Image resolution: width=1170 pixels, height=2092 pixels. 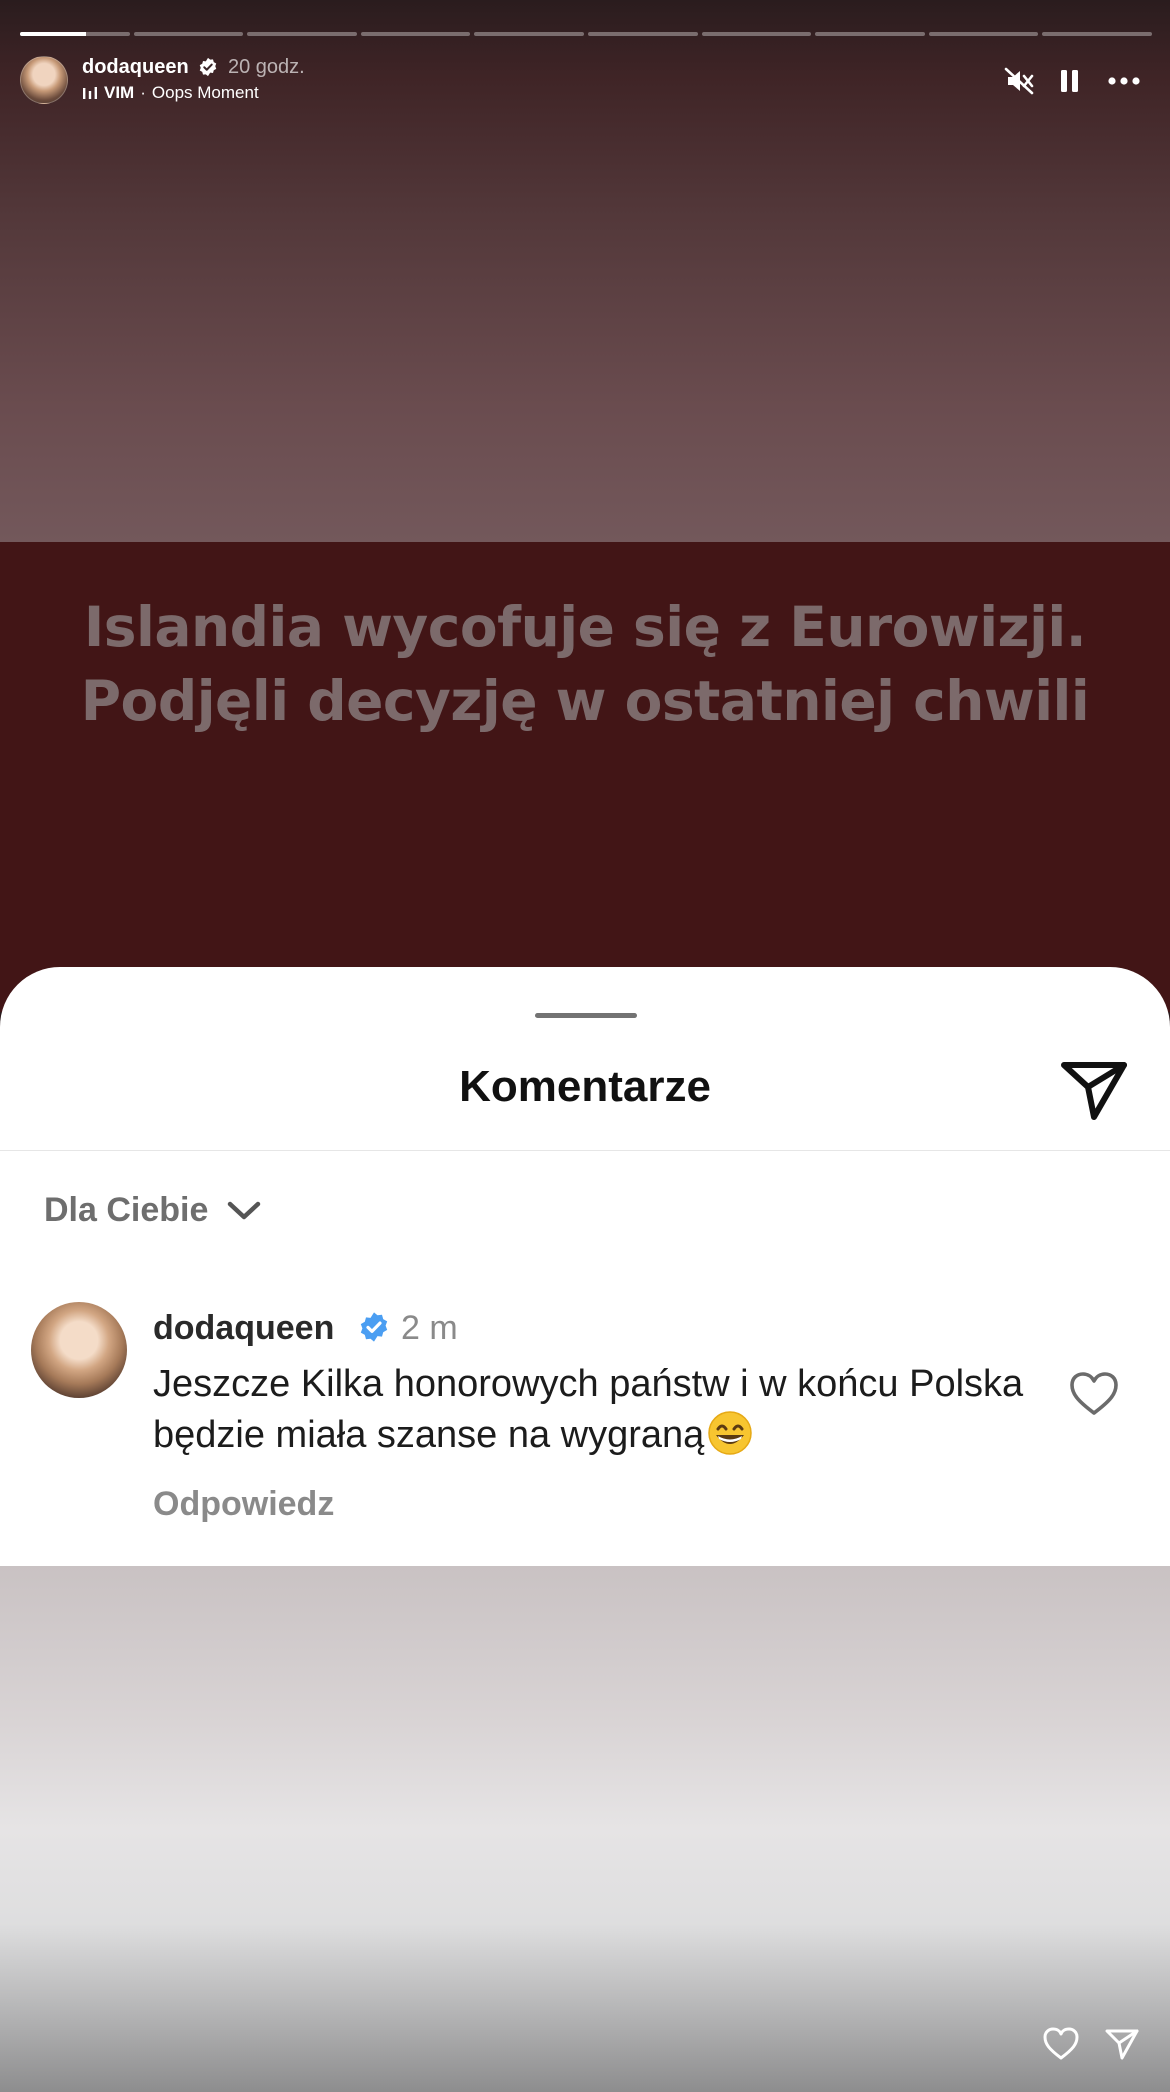 What do you see at coordinates (1019, 81) in the screenshot?
I see `muted-speaker-icon` at bounding box center [1019, 81].